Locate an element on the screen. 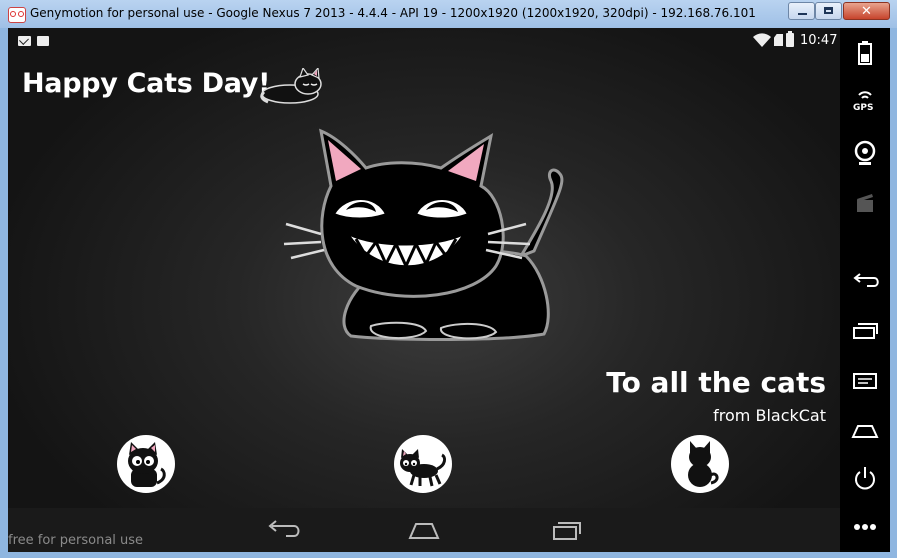 The height and width of the screenshot is (558, 897). tagline-text: To all the cats is located at coordinates (716, 382).